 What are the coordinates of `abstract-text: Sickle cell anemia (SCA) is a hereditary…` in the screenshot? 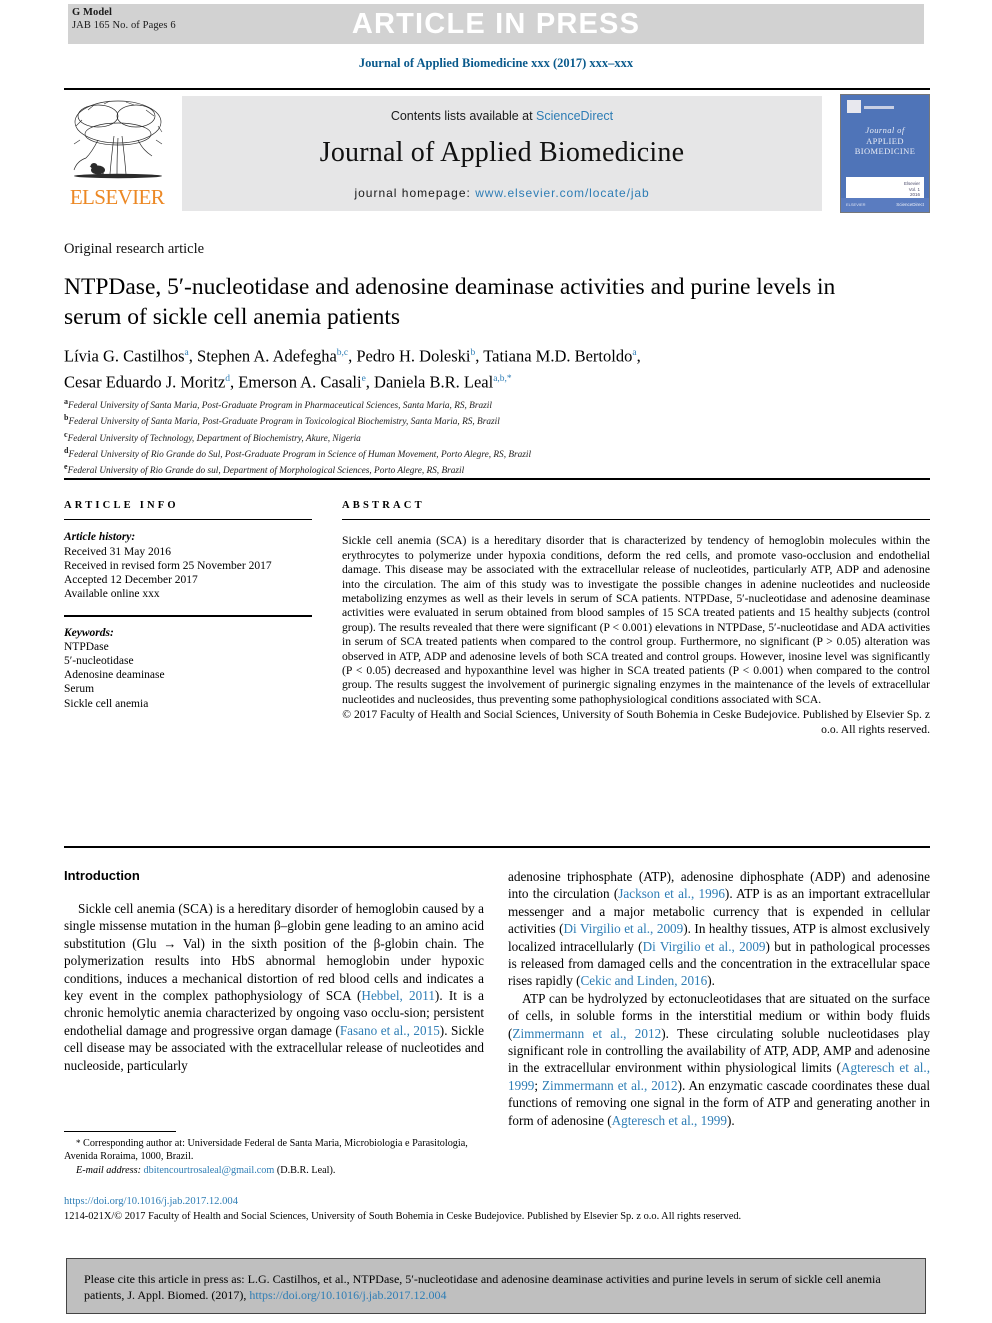 It's located at (636, 620).